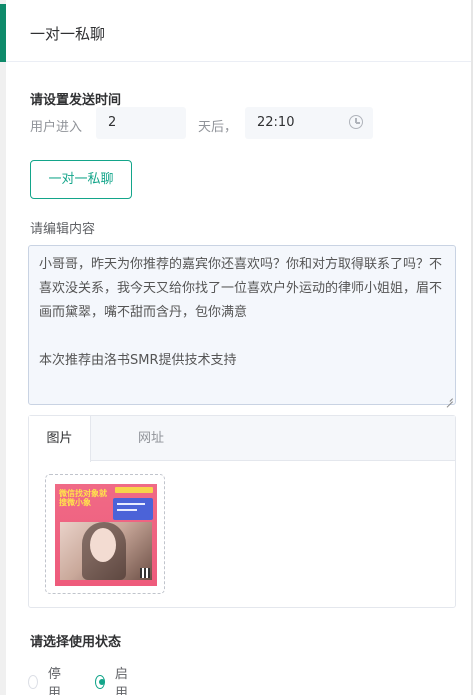 This screenshot has height=695, width=473. Describe the element at coordinates (242, 439) in the screenshot. I see `tabs-header: 图片 网址` at that location.